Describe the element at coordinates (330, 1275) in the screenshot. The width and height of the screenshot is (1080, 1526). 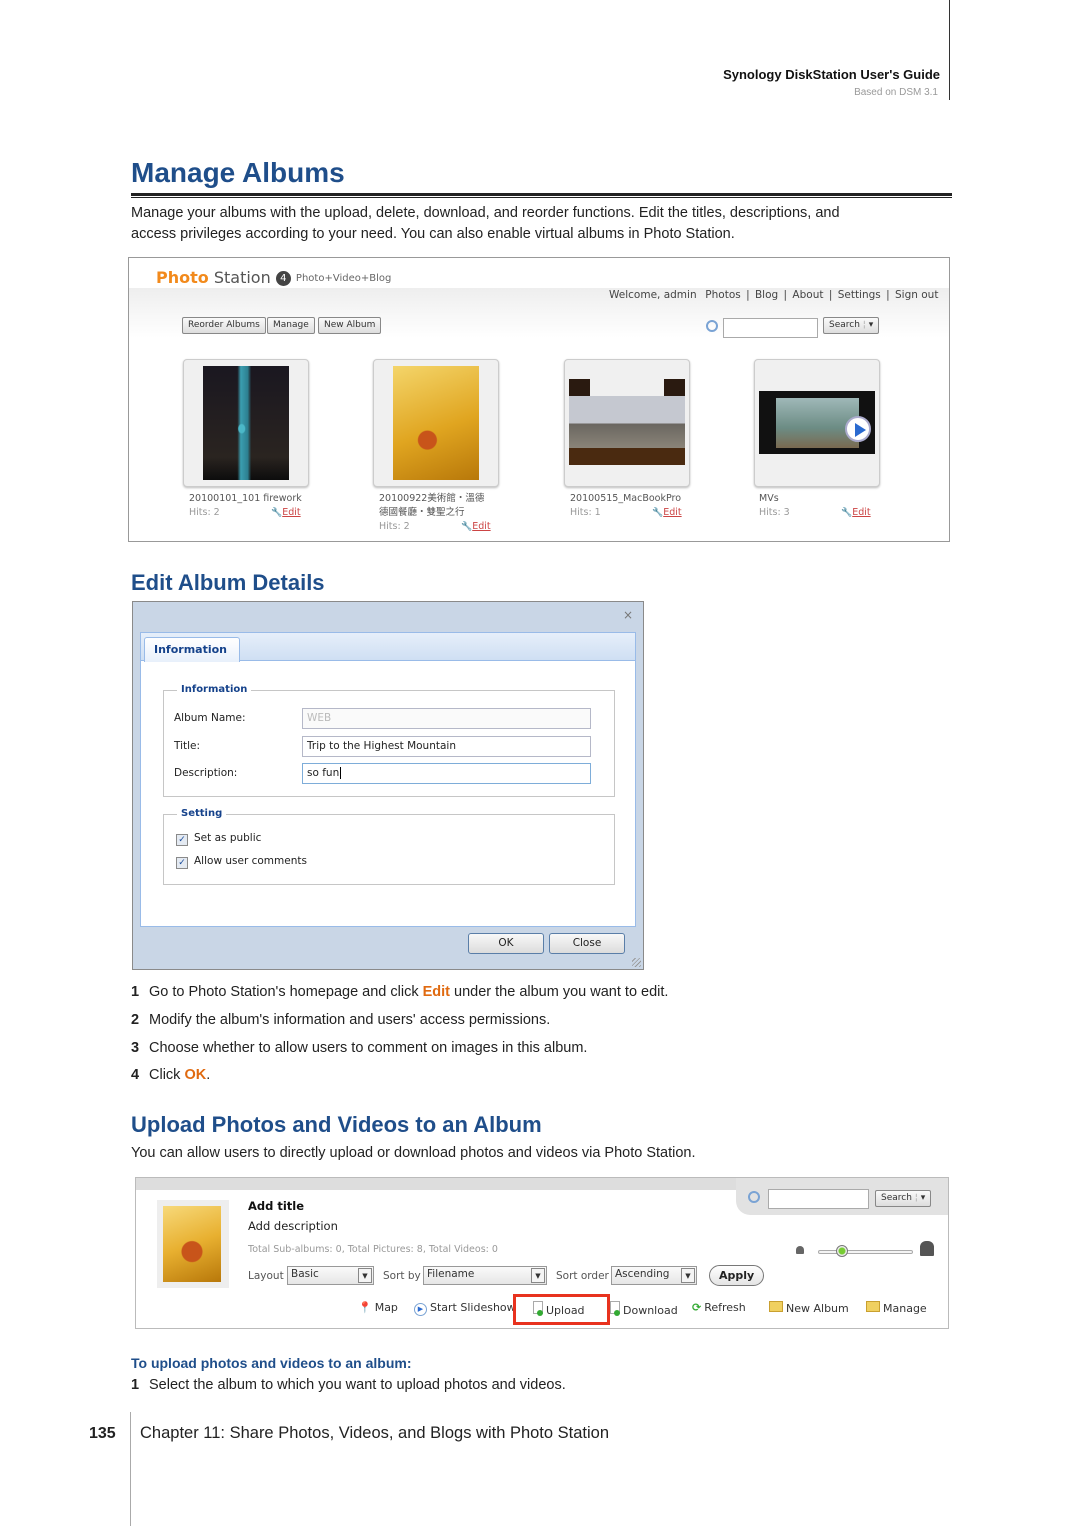
I see `layout-select: Basic ▼` at that location.